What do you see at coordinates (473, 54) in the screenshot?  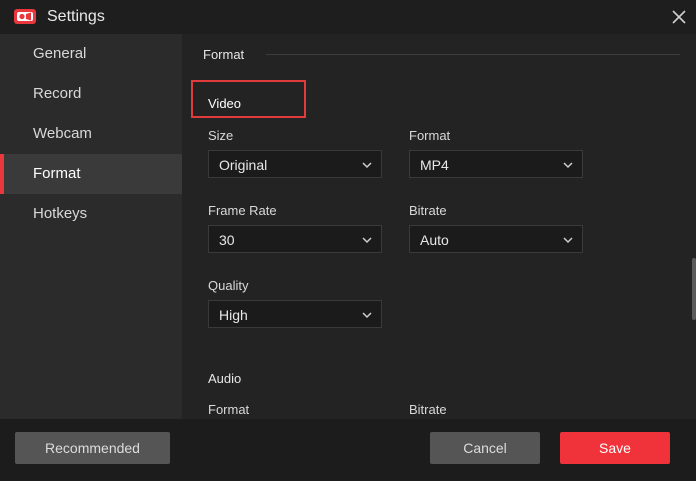 I see `section-divider` at bounding box center [473, 54].